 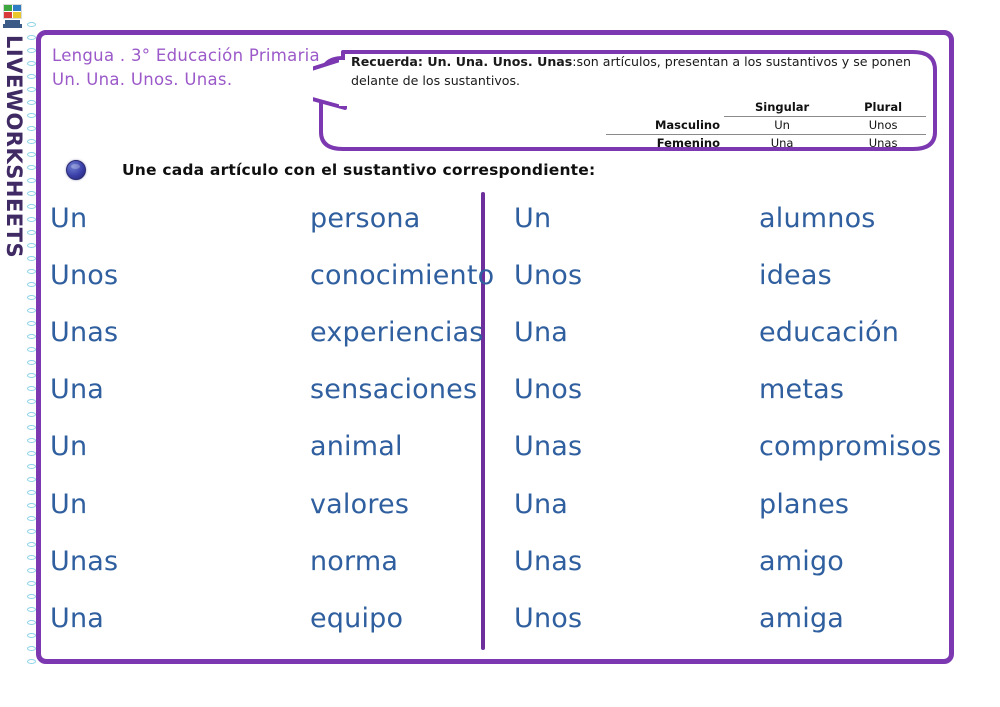 What do you see at coordinates (883, 143) in the screenshot?
I see `articles-table-cell-femenino-plural: Unas` at bounding box center [883, 143].